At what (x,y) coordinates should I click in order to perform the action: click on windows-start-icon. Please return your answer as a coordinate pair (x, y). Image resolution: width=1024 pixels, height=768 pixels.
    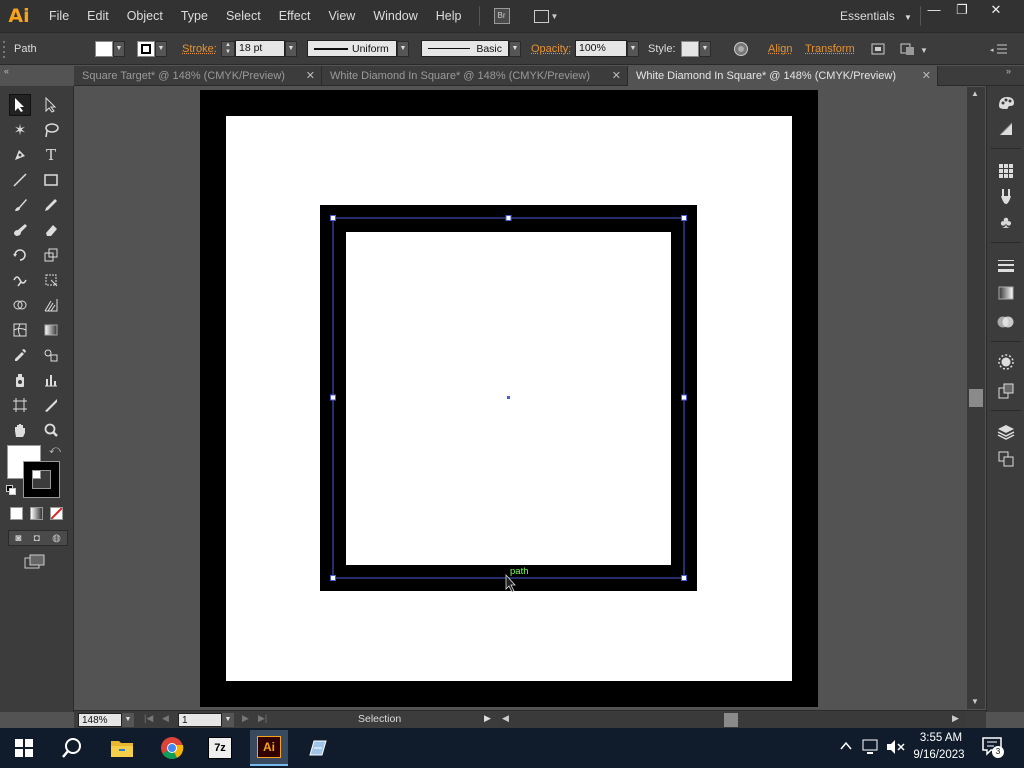
    Looking at the image, I should click on (24, 748).